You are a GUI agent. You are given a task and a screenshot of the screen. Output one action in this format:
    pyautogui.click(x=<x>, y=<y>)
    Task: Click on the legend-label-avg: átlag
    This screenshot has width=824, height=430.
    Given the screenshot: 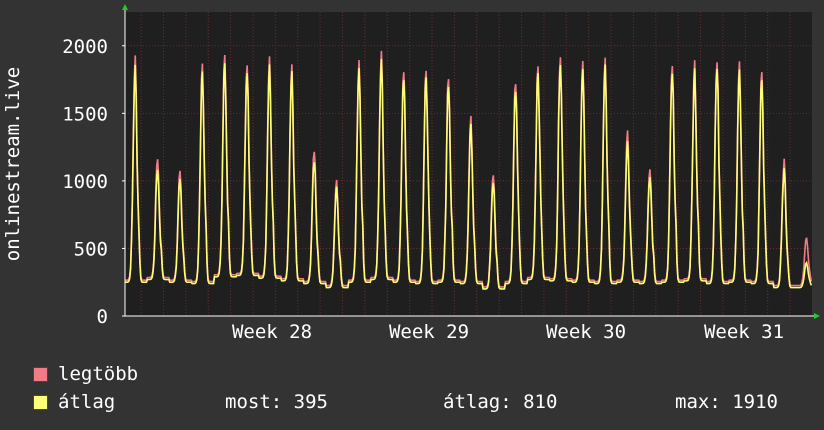 What is the action you would take?
    pyautogui.click(x=87, y=402)
    